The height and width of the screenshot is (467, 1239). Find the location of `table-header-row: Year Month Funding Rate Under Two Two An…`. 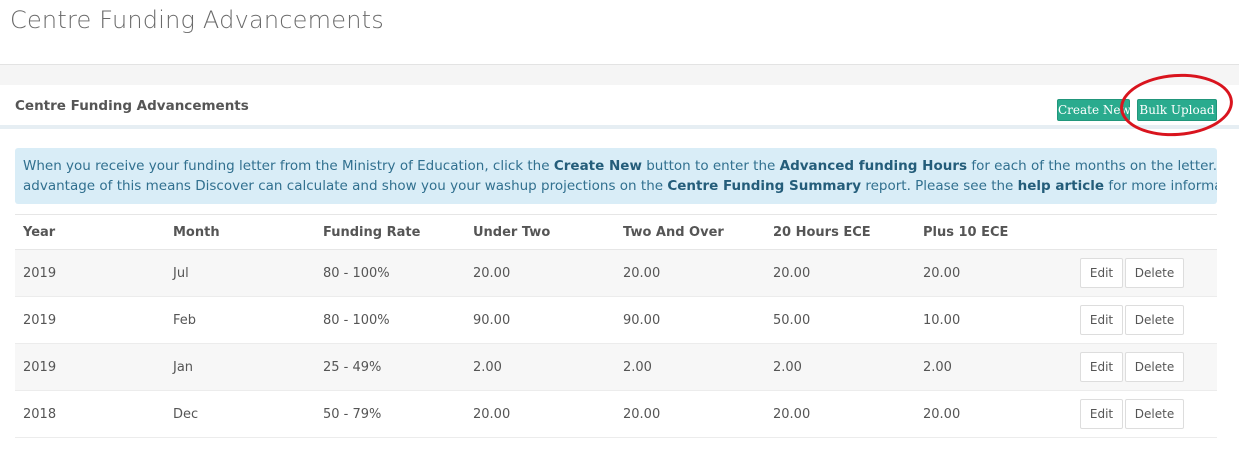

table-header-row: Year Month Funding Rate Under Two Two An… is located at coordinates (616, 232).